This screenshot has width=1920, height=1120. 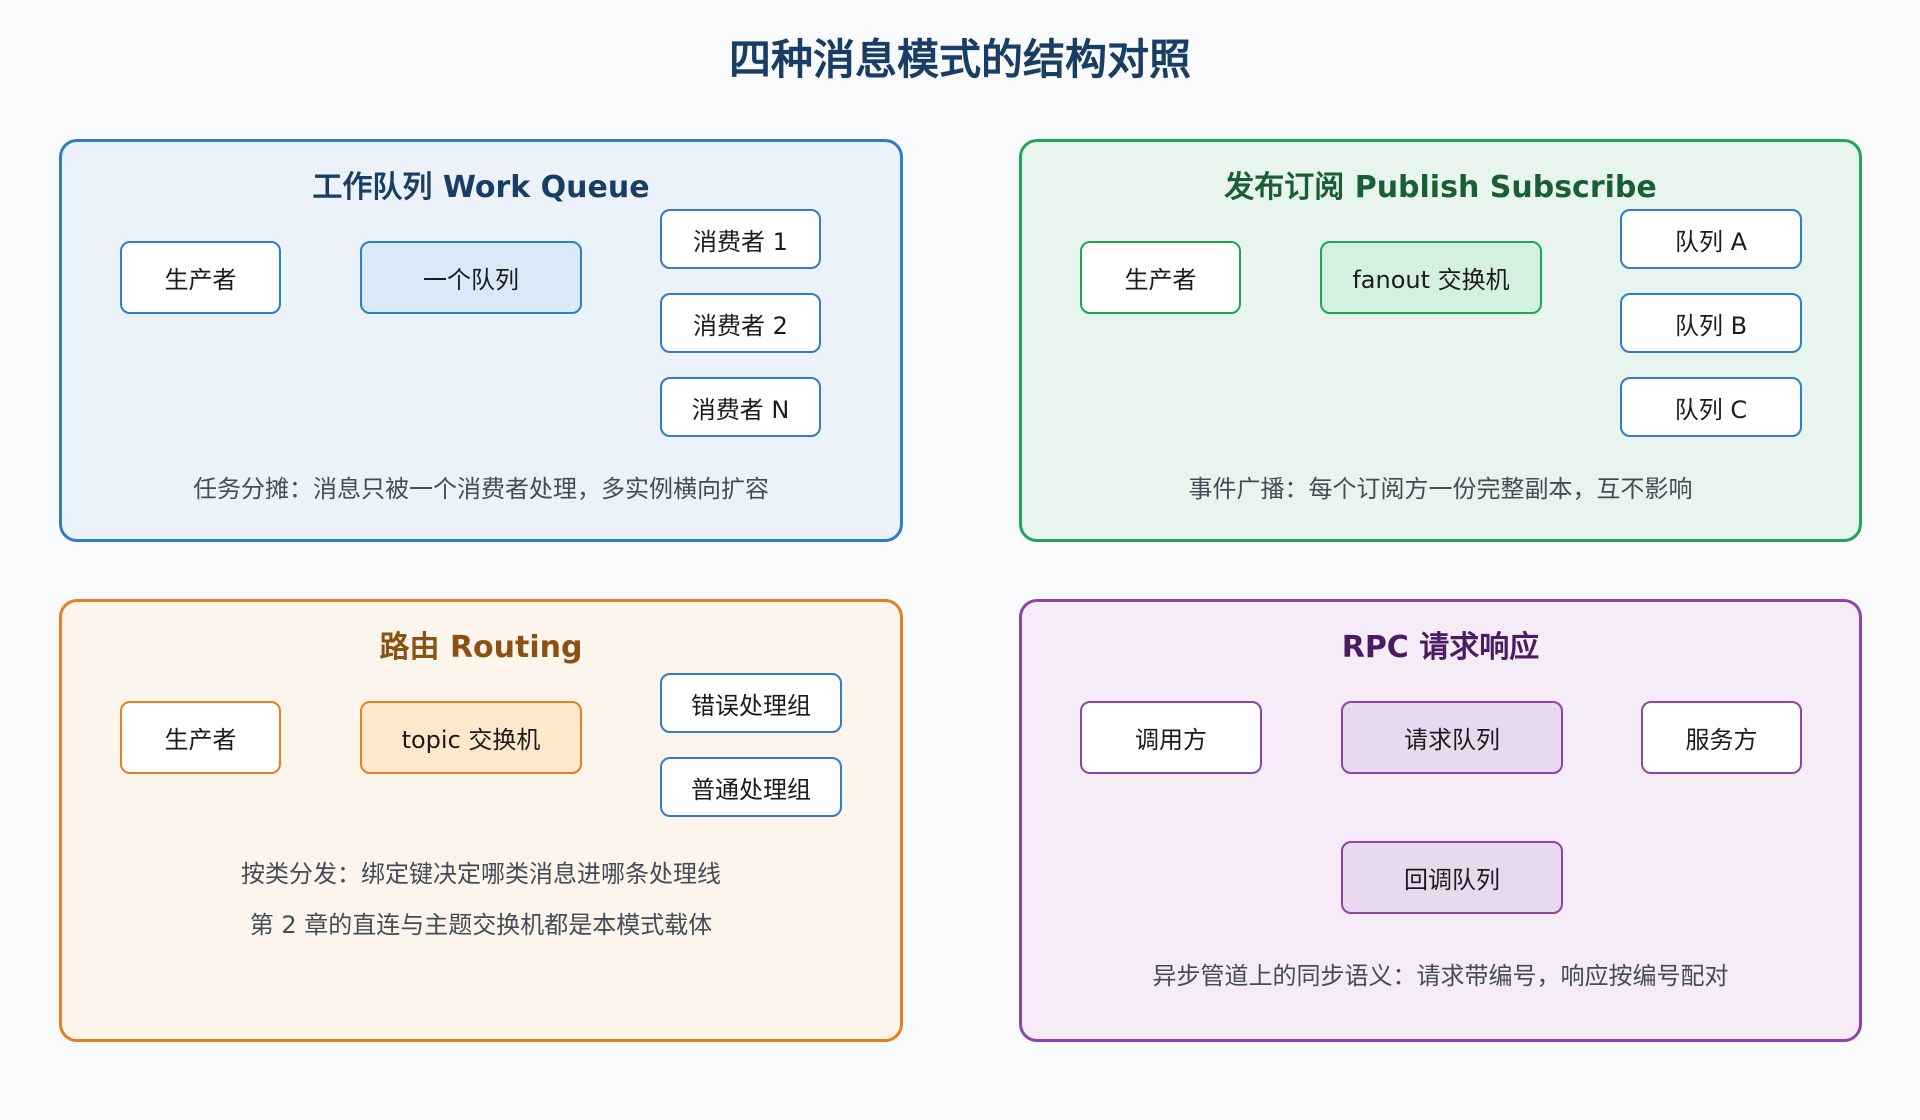 What do you see at coordinates (471, 277) in the screenshot?
I see `queue-node: 一个队列` at bounding box center [471, 277].